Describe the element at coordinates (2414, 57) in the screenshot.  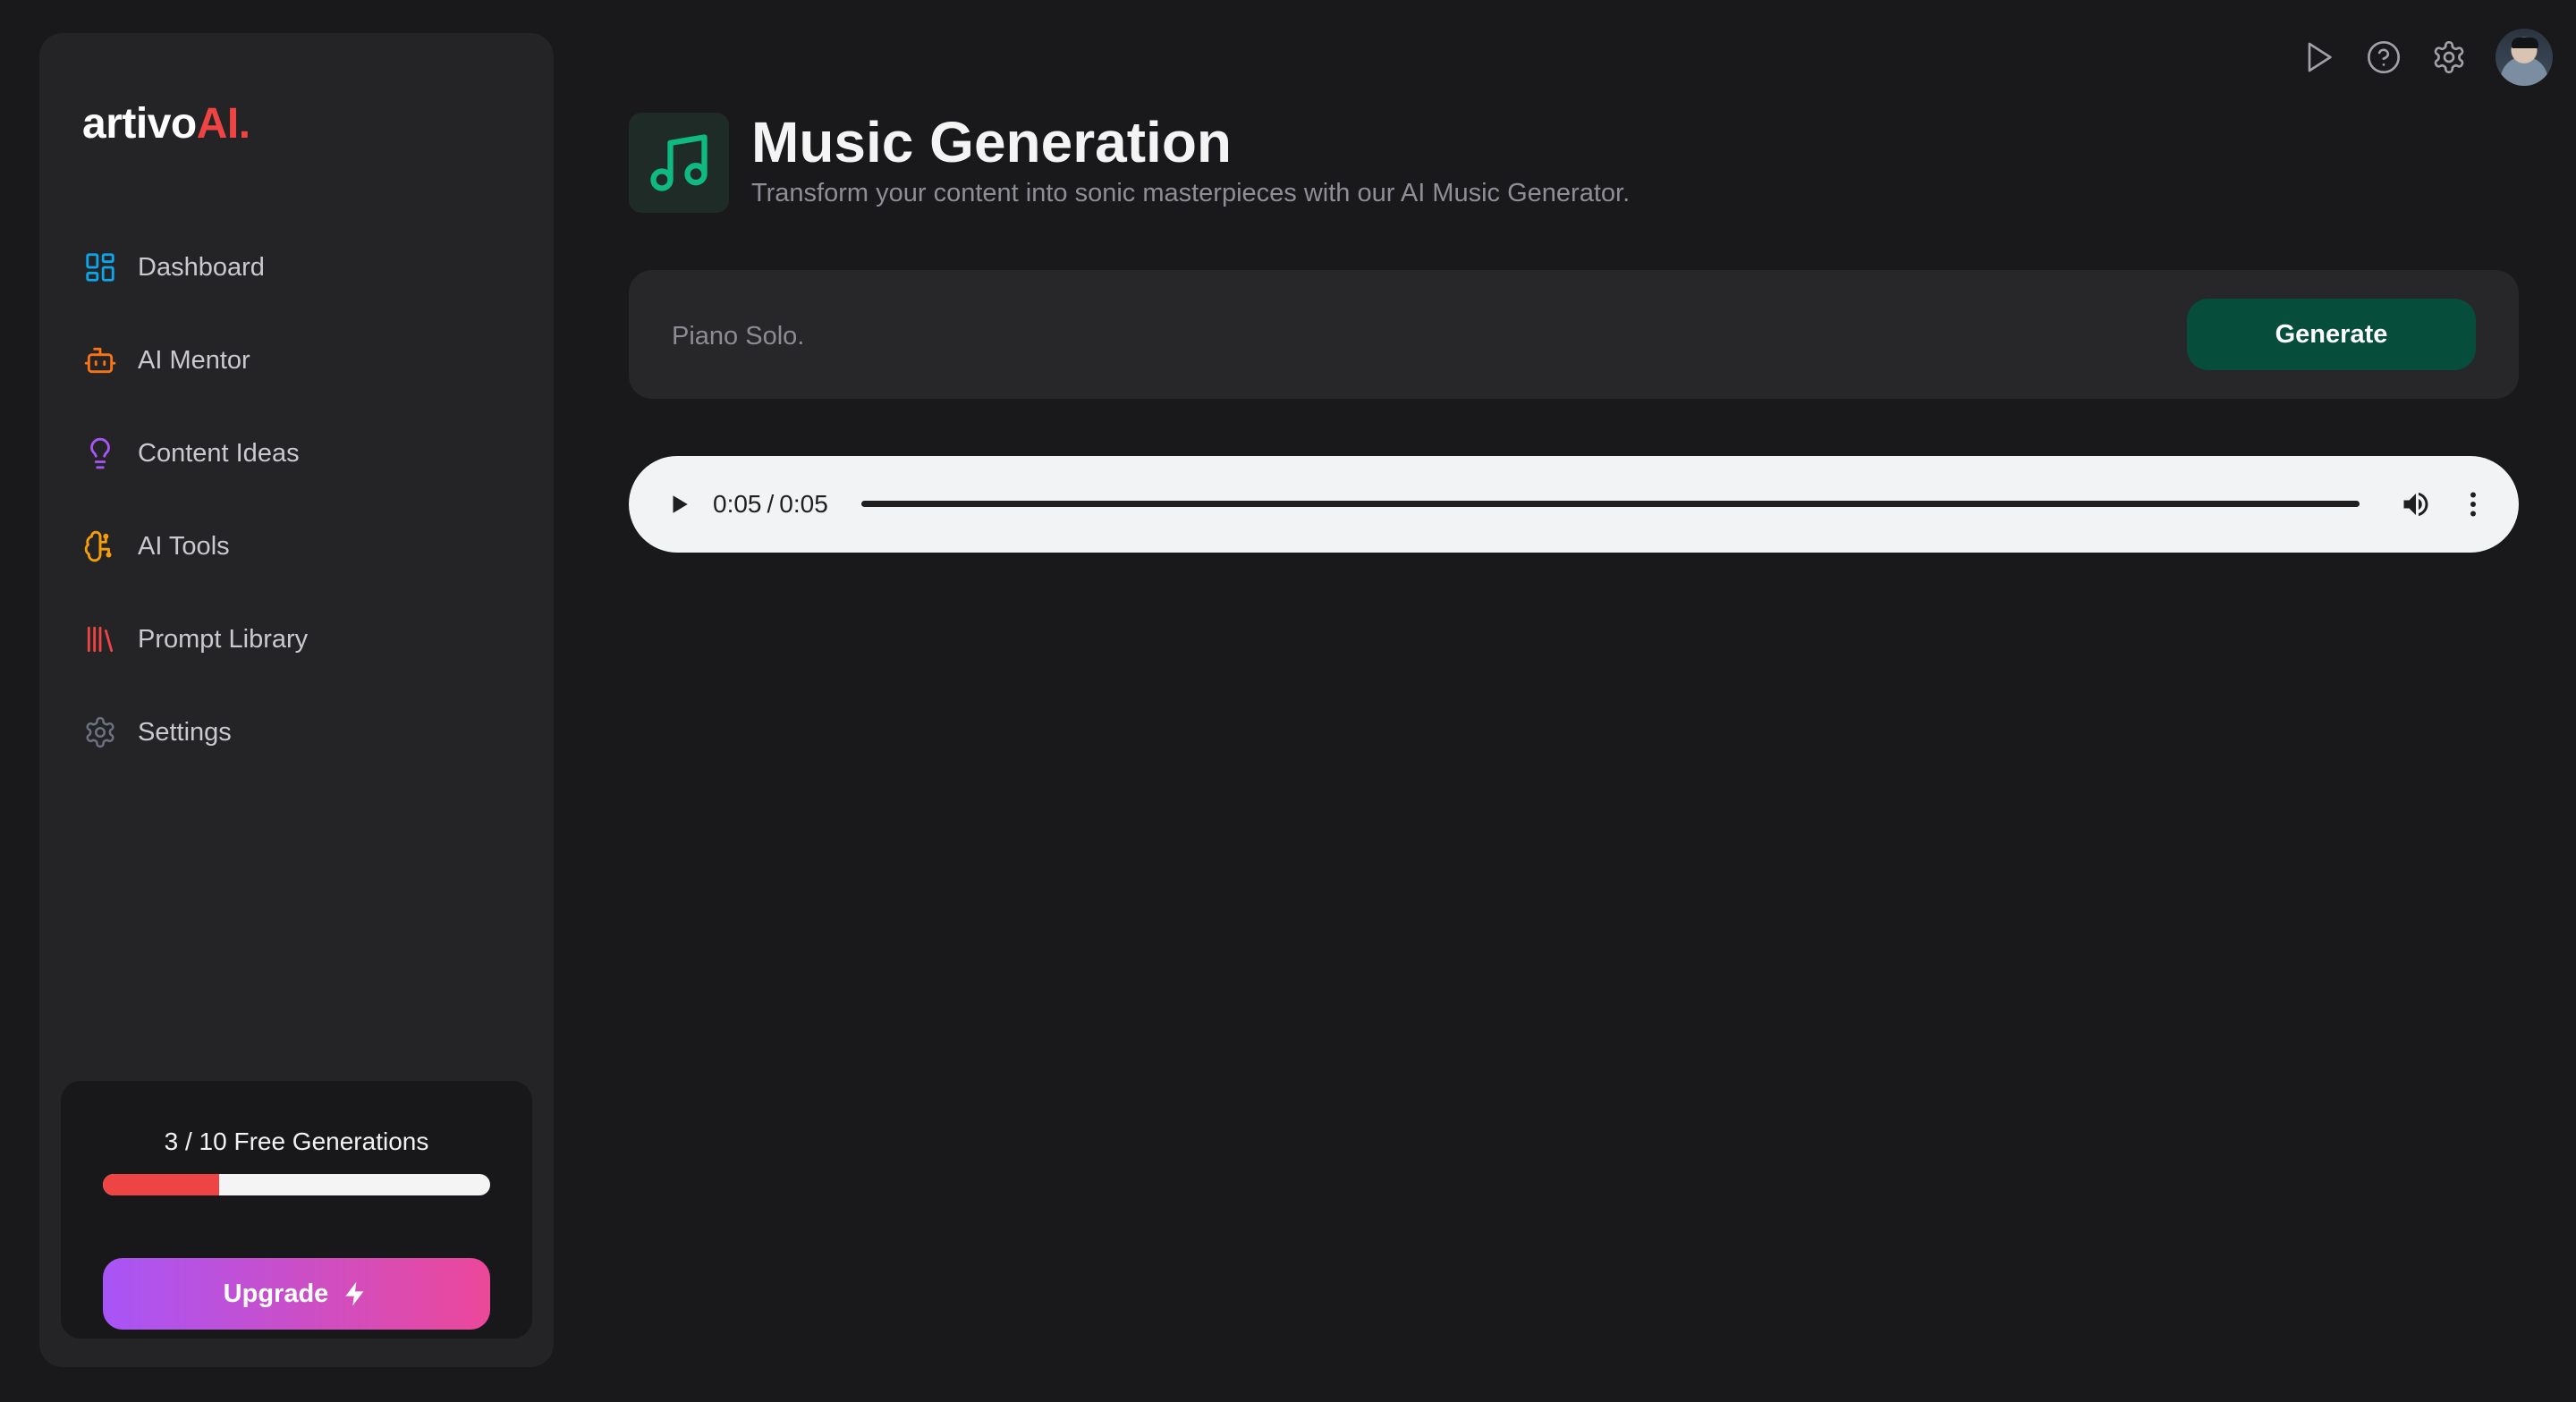
I see `top-toolbar` at that location.